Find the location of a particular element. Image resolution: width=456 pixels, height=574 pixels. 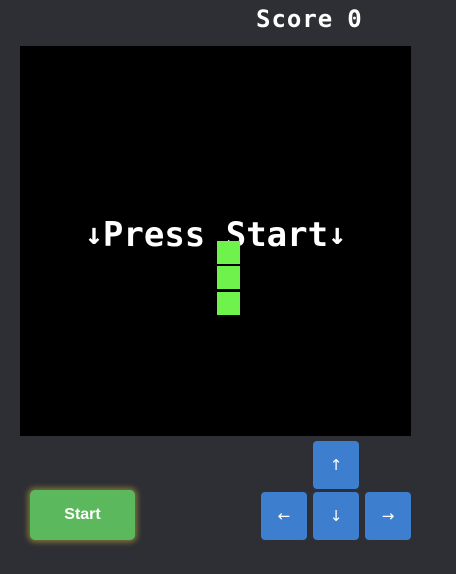

right-button: → is located at coordinates (388, 516).